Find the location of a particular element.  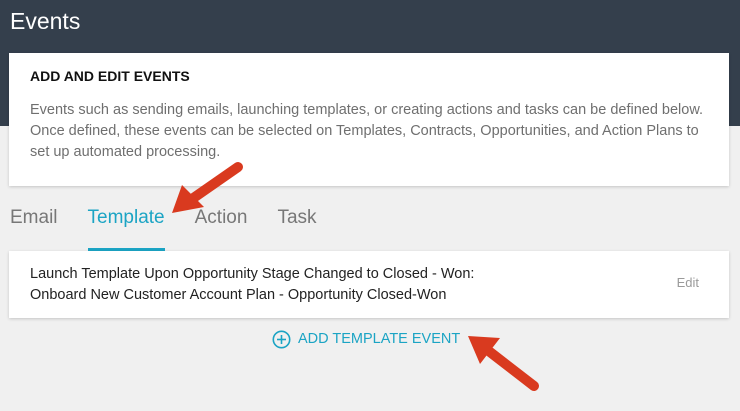

tab-template: Template is located at coordinates (126, 228).